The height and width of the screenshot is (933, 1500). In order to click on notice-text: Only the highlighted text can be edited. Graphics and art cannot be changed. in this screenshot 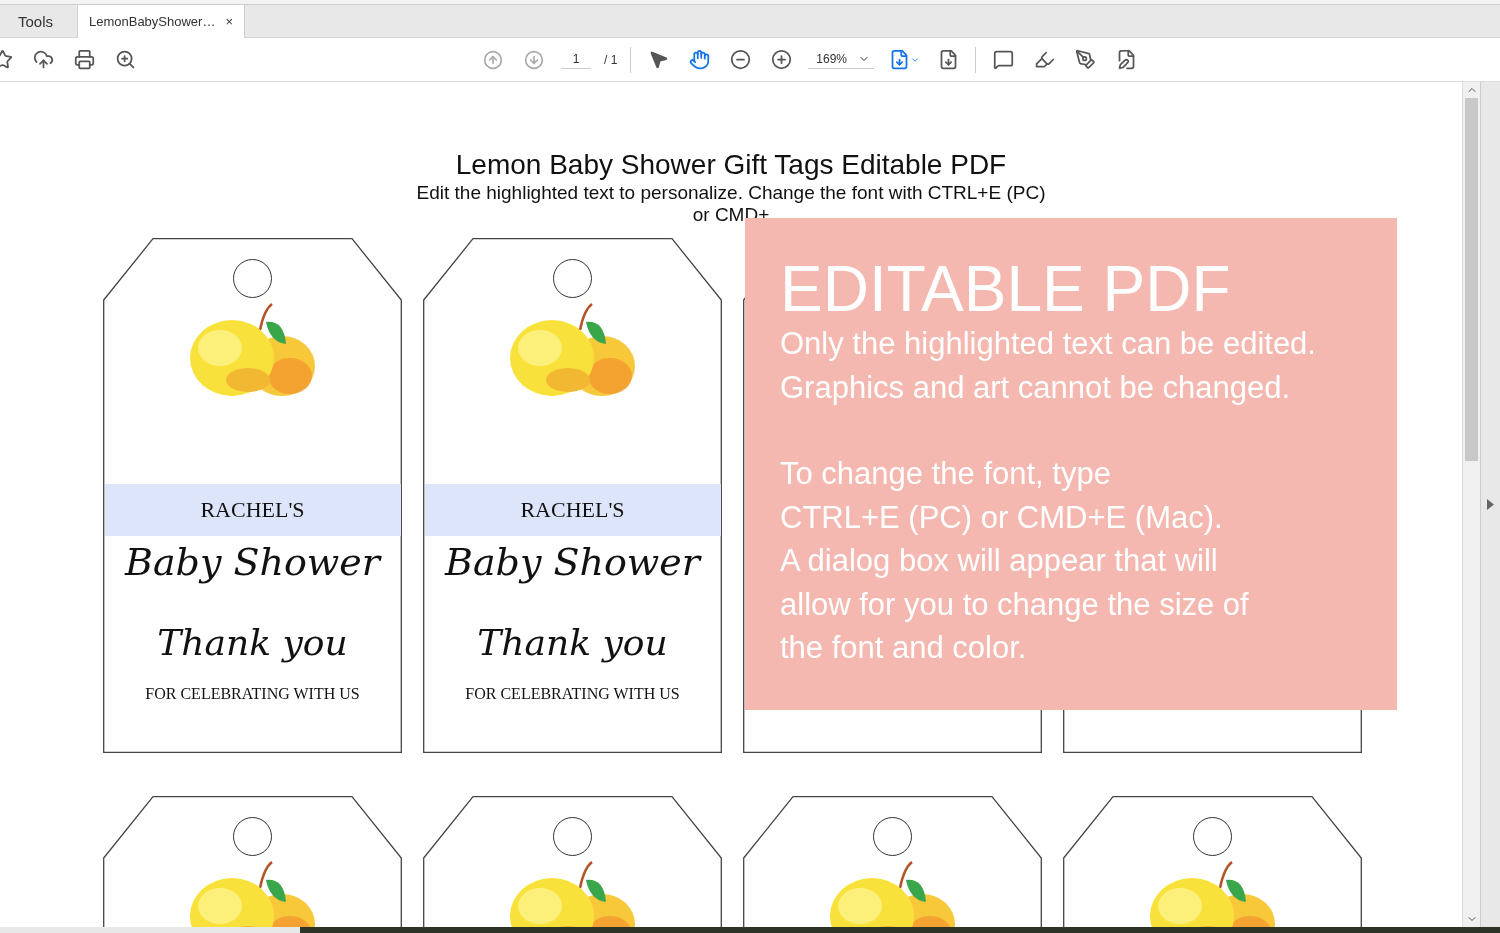, I will do `click(1048, 366)`.